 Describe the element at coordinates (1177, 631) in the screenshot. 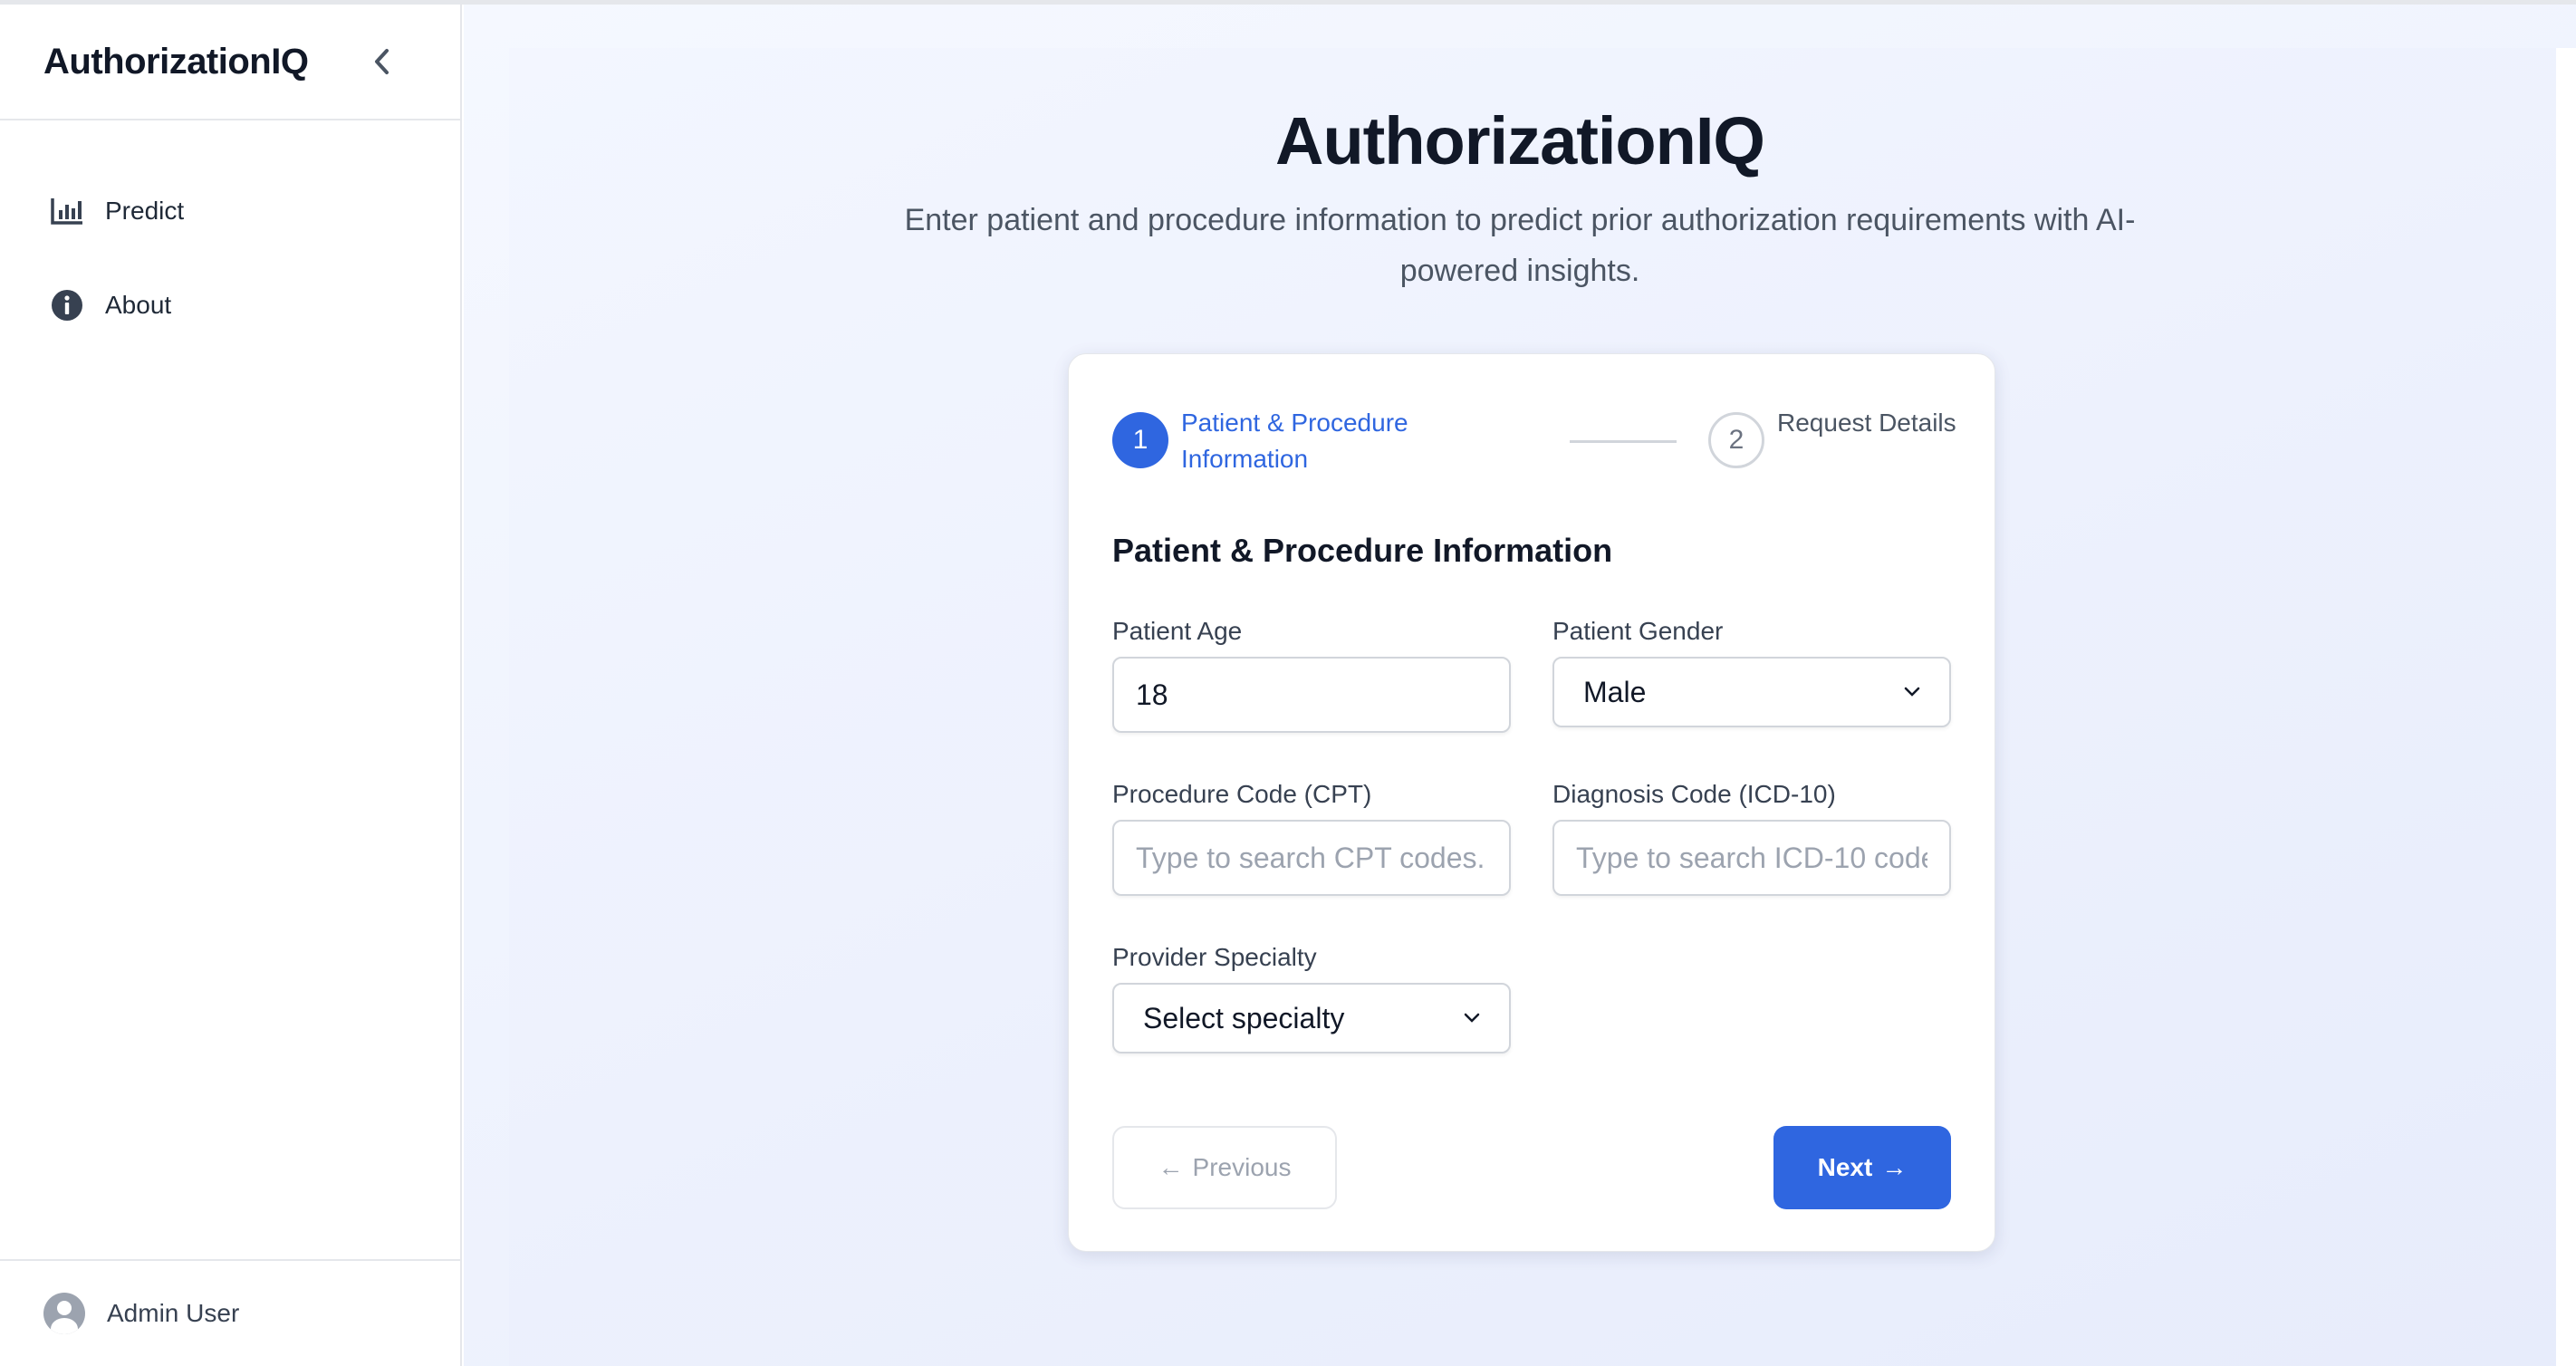

I see `patient-age-label: Patient Age` at that location.